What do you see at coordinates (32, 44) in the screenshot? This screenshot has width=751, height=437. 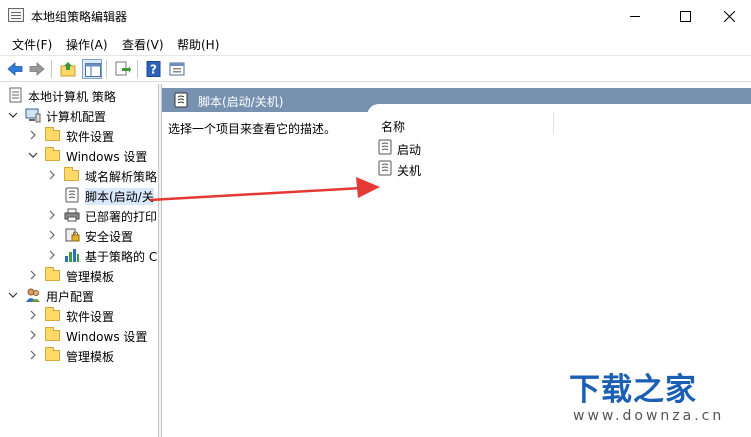 I see `menu-file: 文件(F)` at bounding box center [32, 44].